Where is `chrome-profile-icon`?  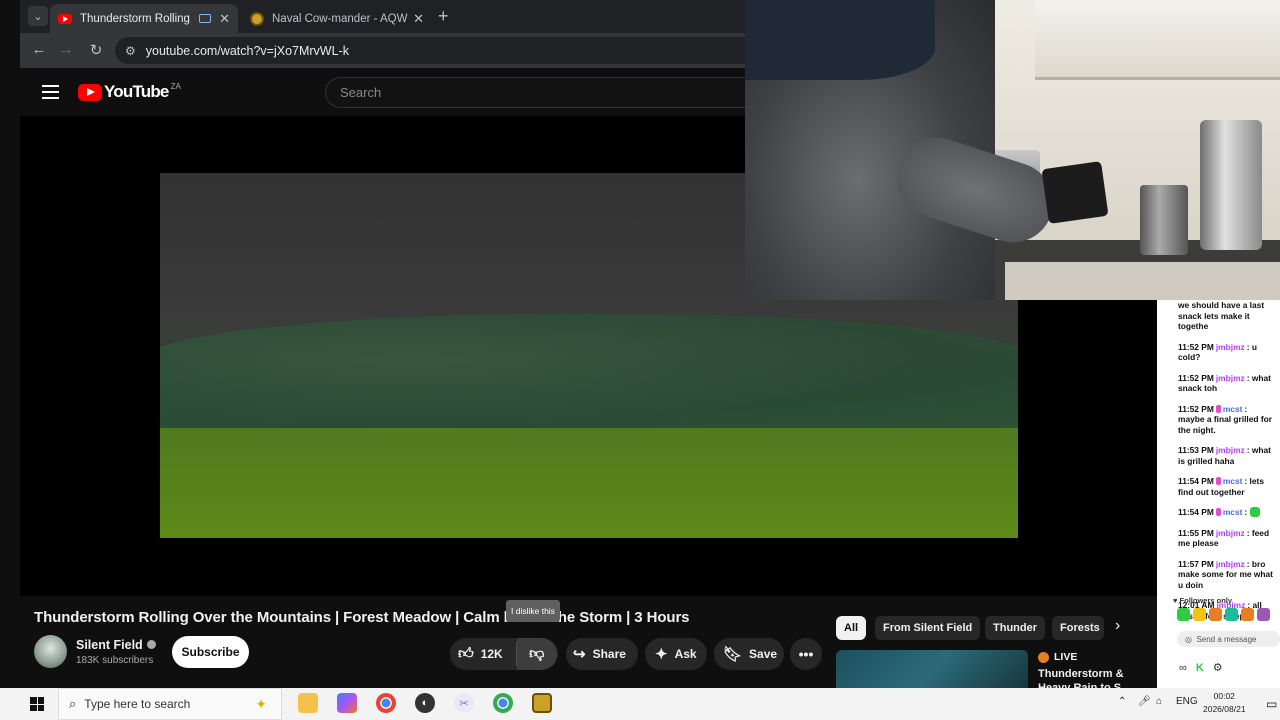 chrome-profile-icon is located at coordinates (503, 703).